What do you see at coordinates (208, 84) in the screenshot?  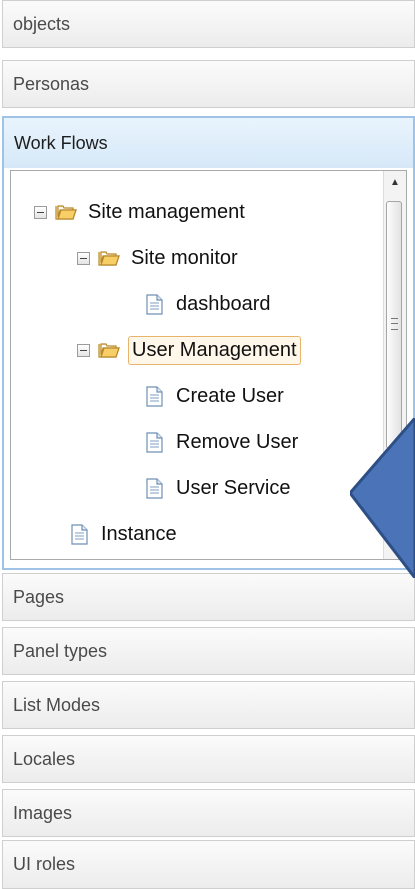 I see `section-personas: Personas` at bounding box center [208, 84].